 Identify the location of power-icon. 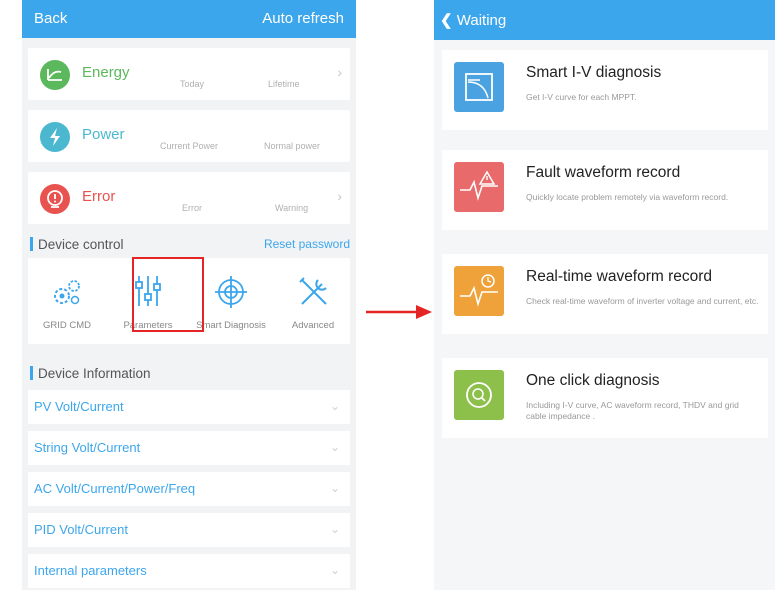
(55, 137).